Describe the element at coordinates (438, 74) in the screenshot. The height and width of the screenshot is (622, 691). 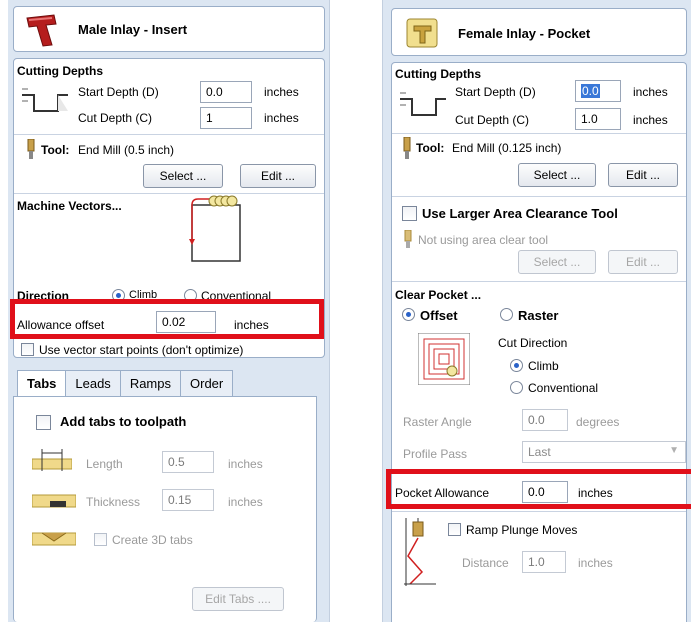
I see `right-cutting-depths-heading: Cutting Depths` at that location.